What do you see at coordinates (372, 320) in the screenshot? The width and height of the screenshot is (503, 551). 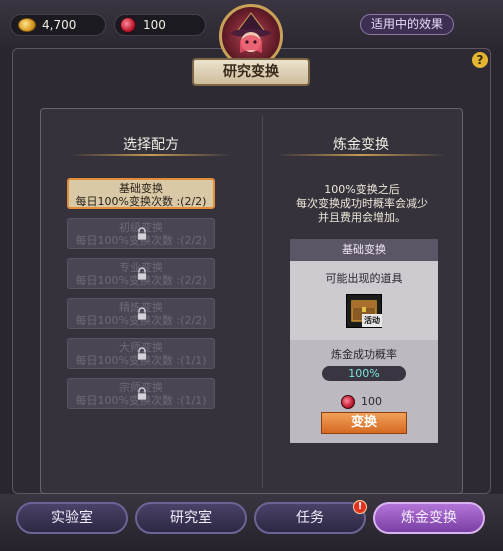 I see `event-badge: 活动` at bounding box center [372, 320].